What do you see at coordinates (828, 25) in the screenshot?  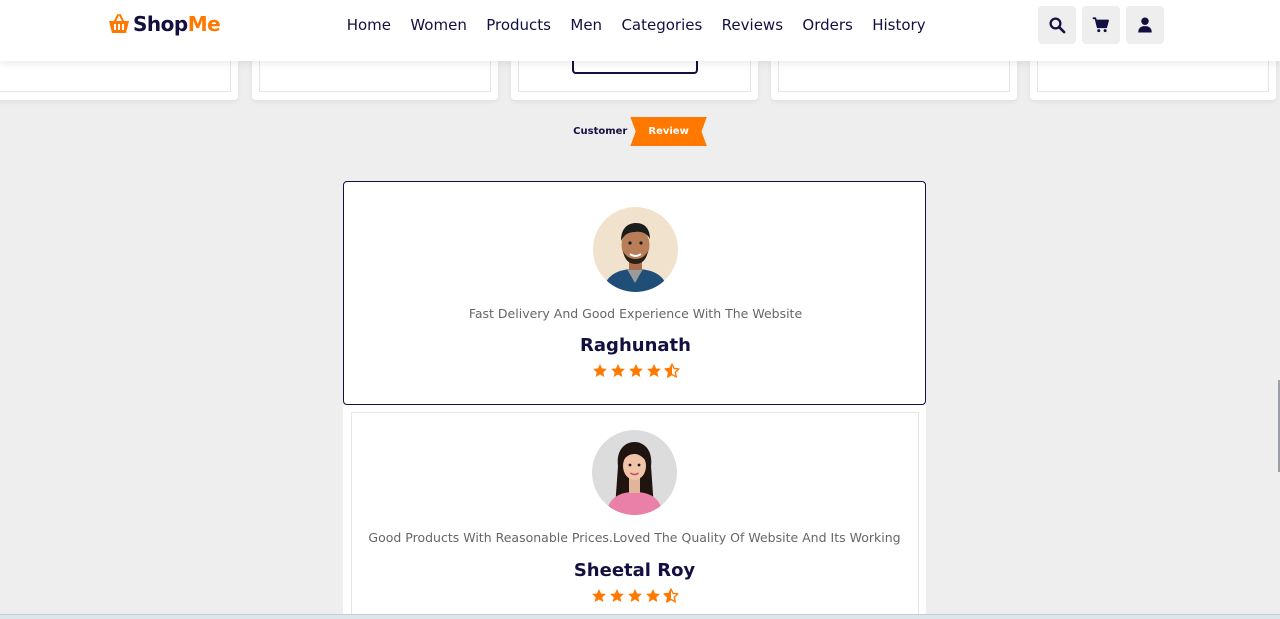 I see `nav-link-orders: Orders` at bounding box center [828, 25].